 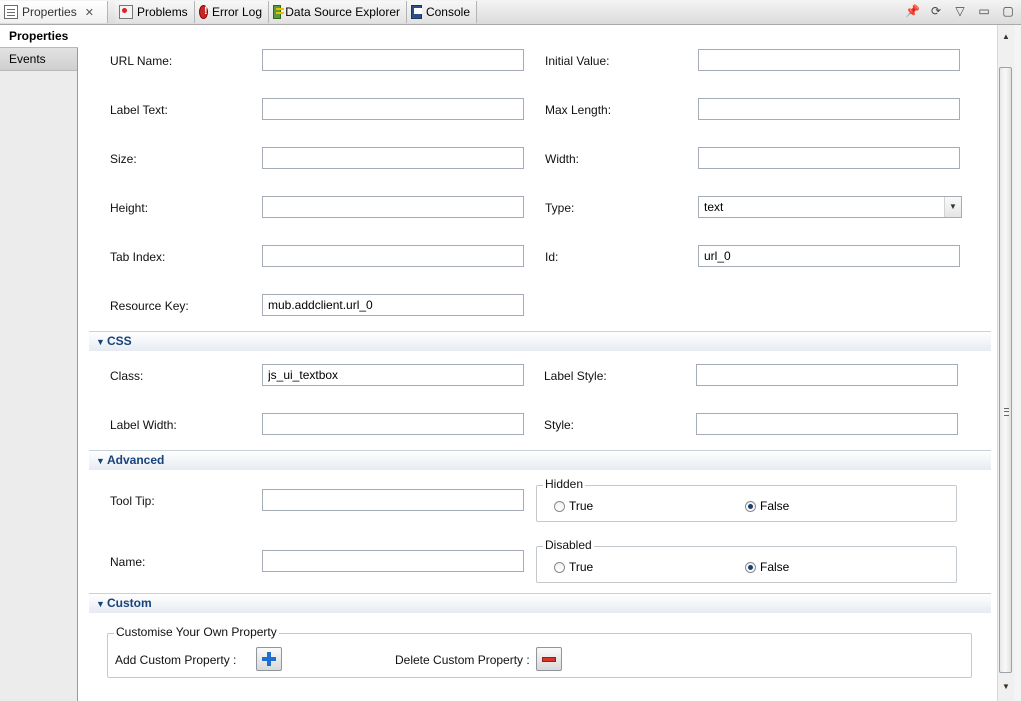 What do you see at coordinates (552, 257) in the screenshot?
I see `id-label: Id:` at bounding box center [552, 257].